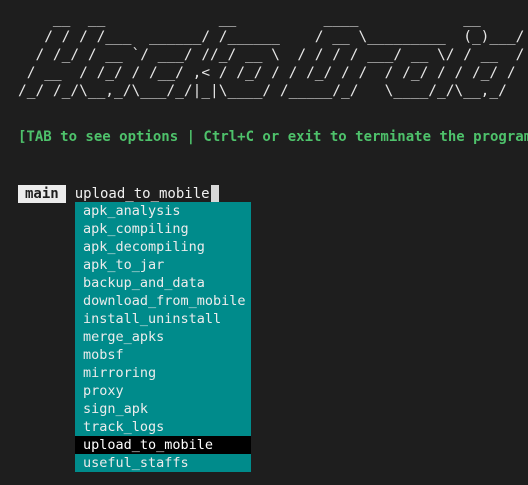  I want to click on completion-item-backup-and-data: backup_and_data, so click(163, 283).